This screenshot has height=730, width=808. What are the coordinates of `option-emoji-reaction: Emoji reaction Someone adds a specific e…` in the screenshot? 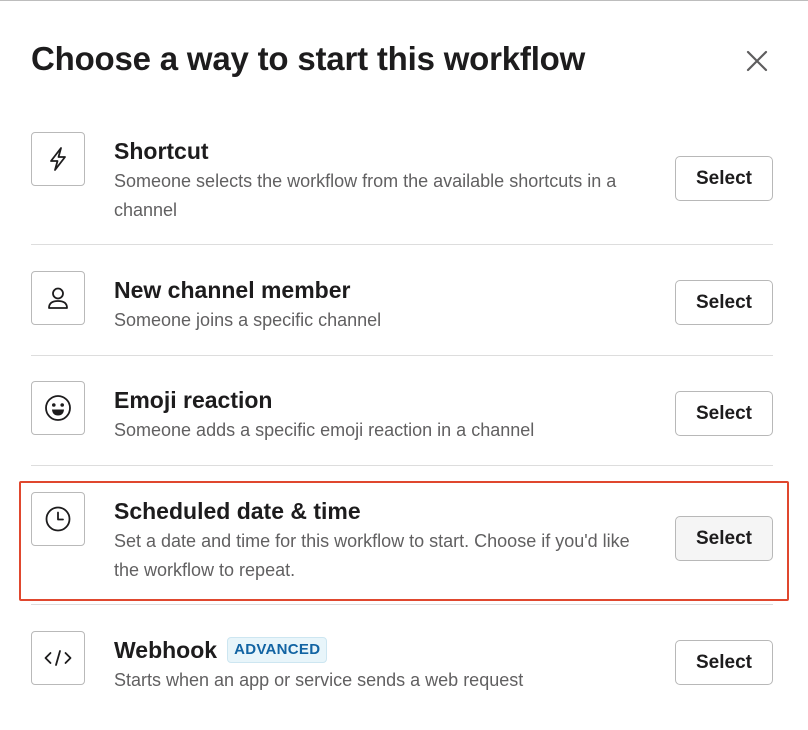 It's located at (402, 411).